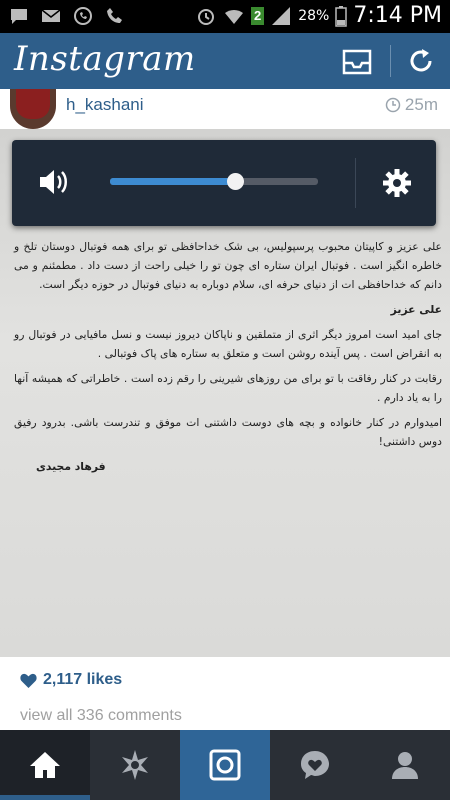 The image size is (450, 800). I want to click on nav-explore, so click(135, 765).